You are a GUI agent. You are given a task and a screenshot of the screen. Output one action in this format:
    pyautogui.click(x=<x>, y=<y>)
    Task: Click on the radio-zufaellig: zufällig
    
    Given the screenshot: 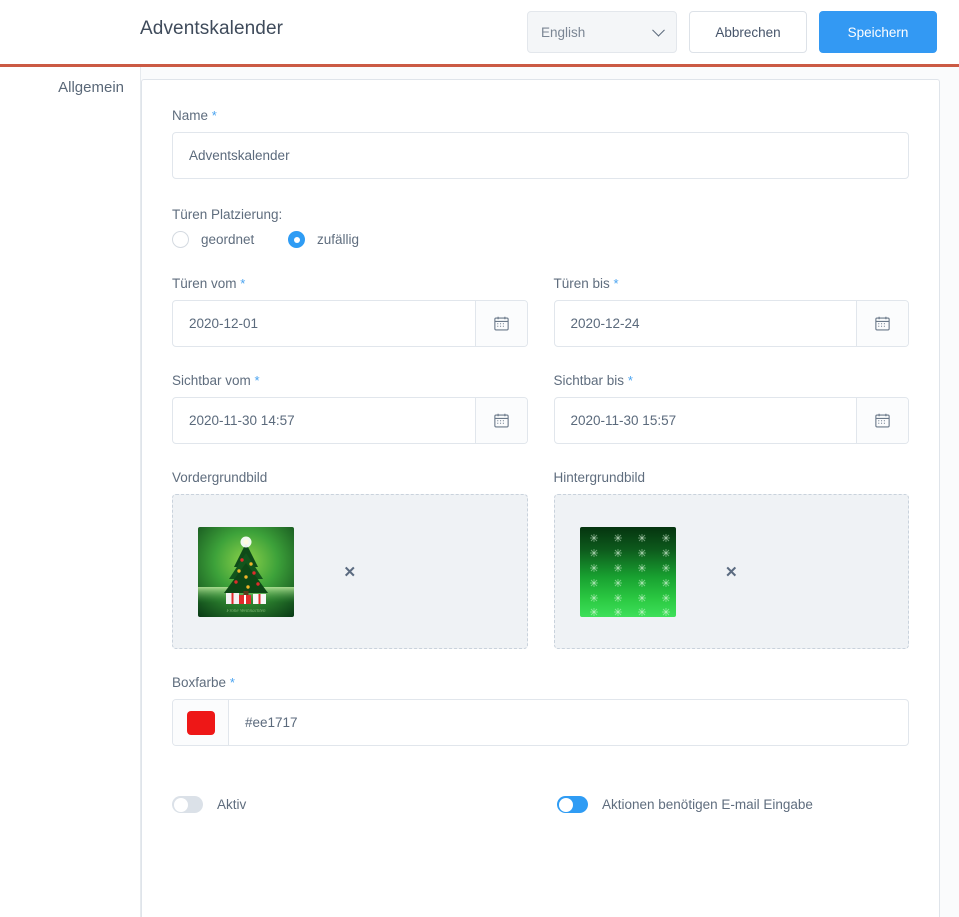 What is the action you would take?
    pyautogui.click(x=323, y=239)
    